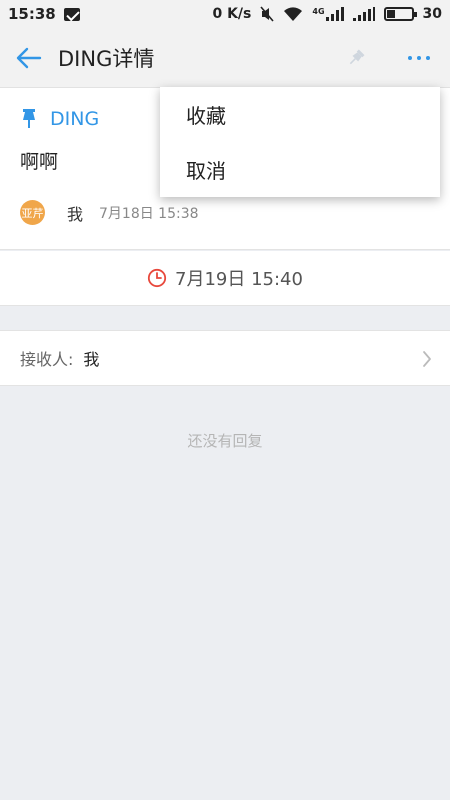 This screenshot has height=800, width=450. What do you see at coordinates (267, 14) in the screenshot?
I see `mute-icon` at bounding box center [267, 14].